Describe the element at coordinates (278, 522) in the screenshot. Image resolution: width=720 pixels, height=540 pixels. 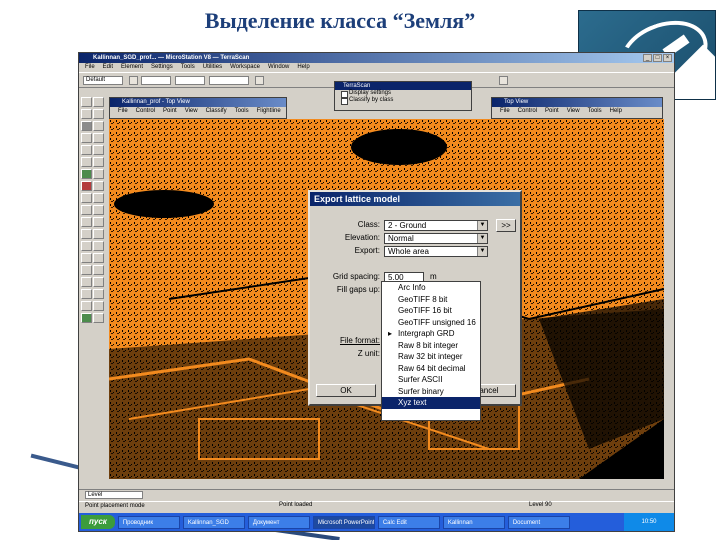
I see `taskbar-item: Документ` at that location.